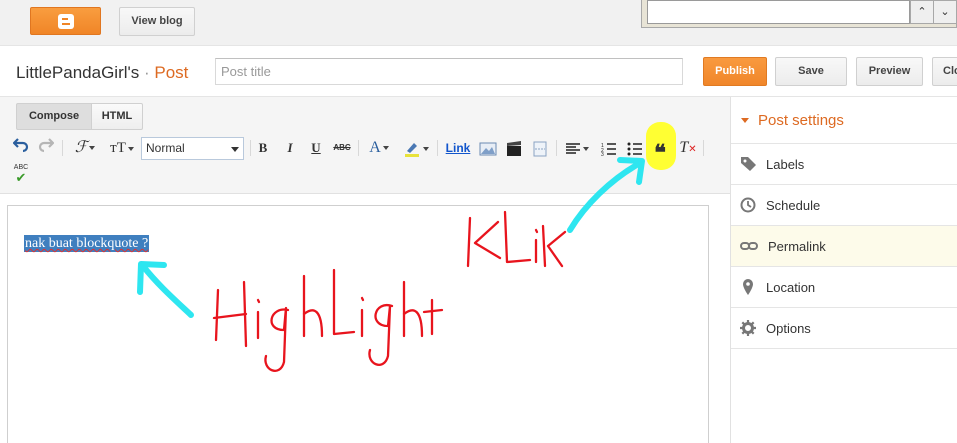 The image size is (957, 443). I want to click on blog-name-heading: LittlePandaGirl's · Post, so click(102, 73).